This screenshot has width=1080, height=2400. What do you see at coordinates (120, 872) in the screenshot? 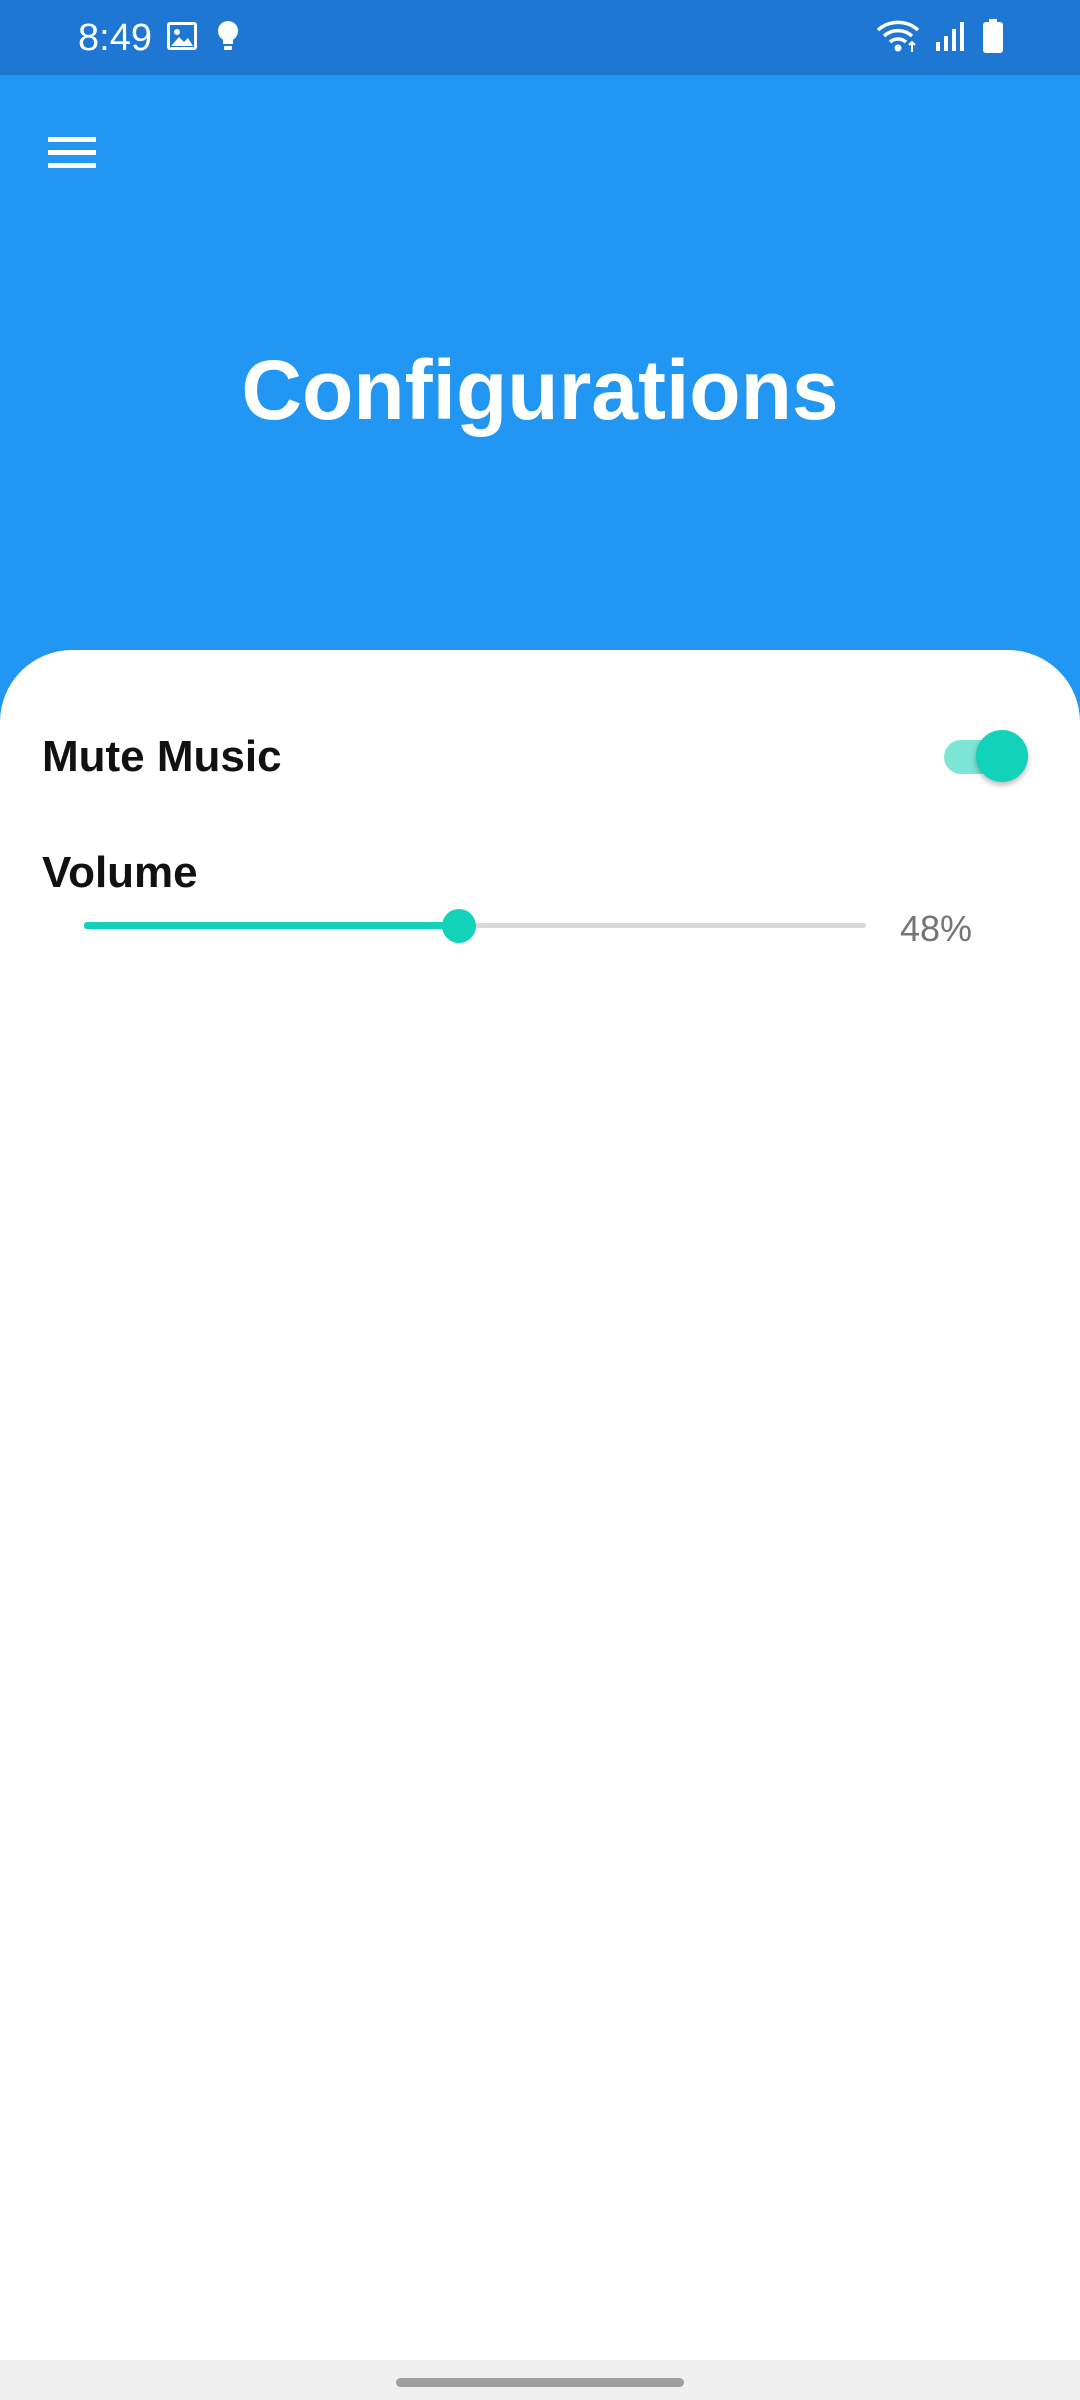
I see `volume-label: Volume` at bounding box center [120, 872].